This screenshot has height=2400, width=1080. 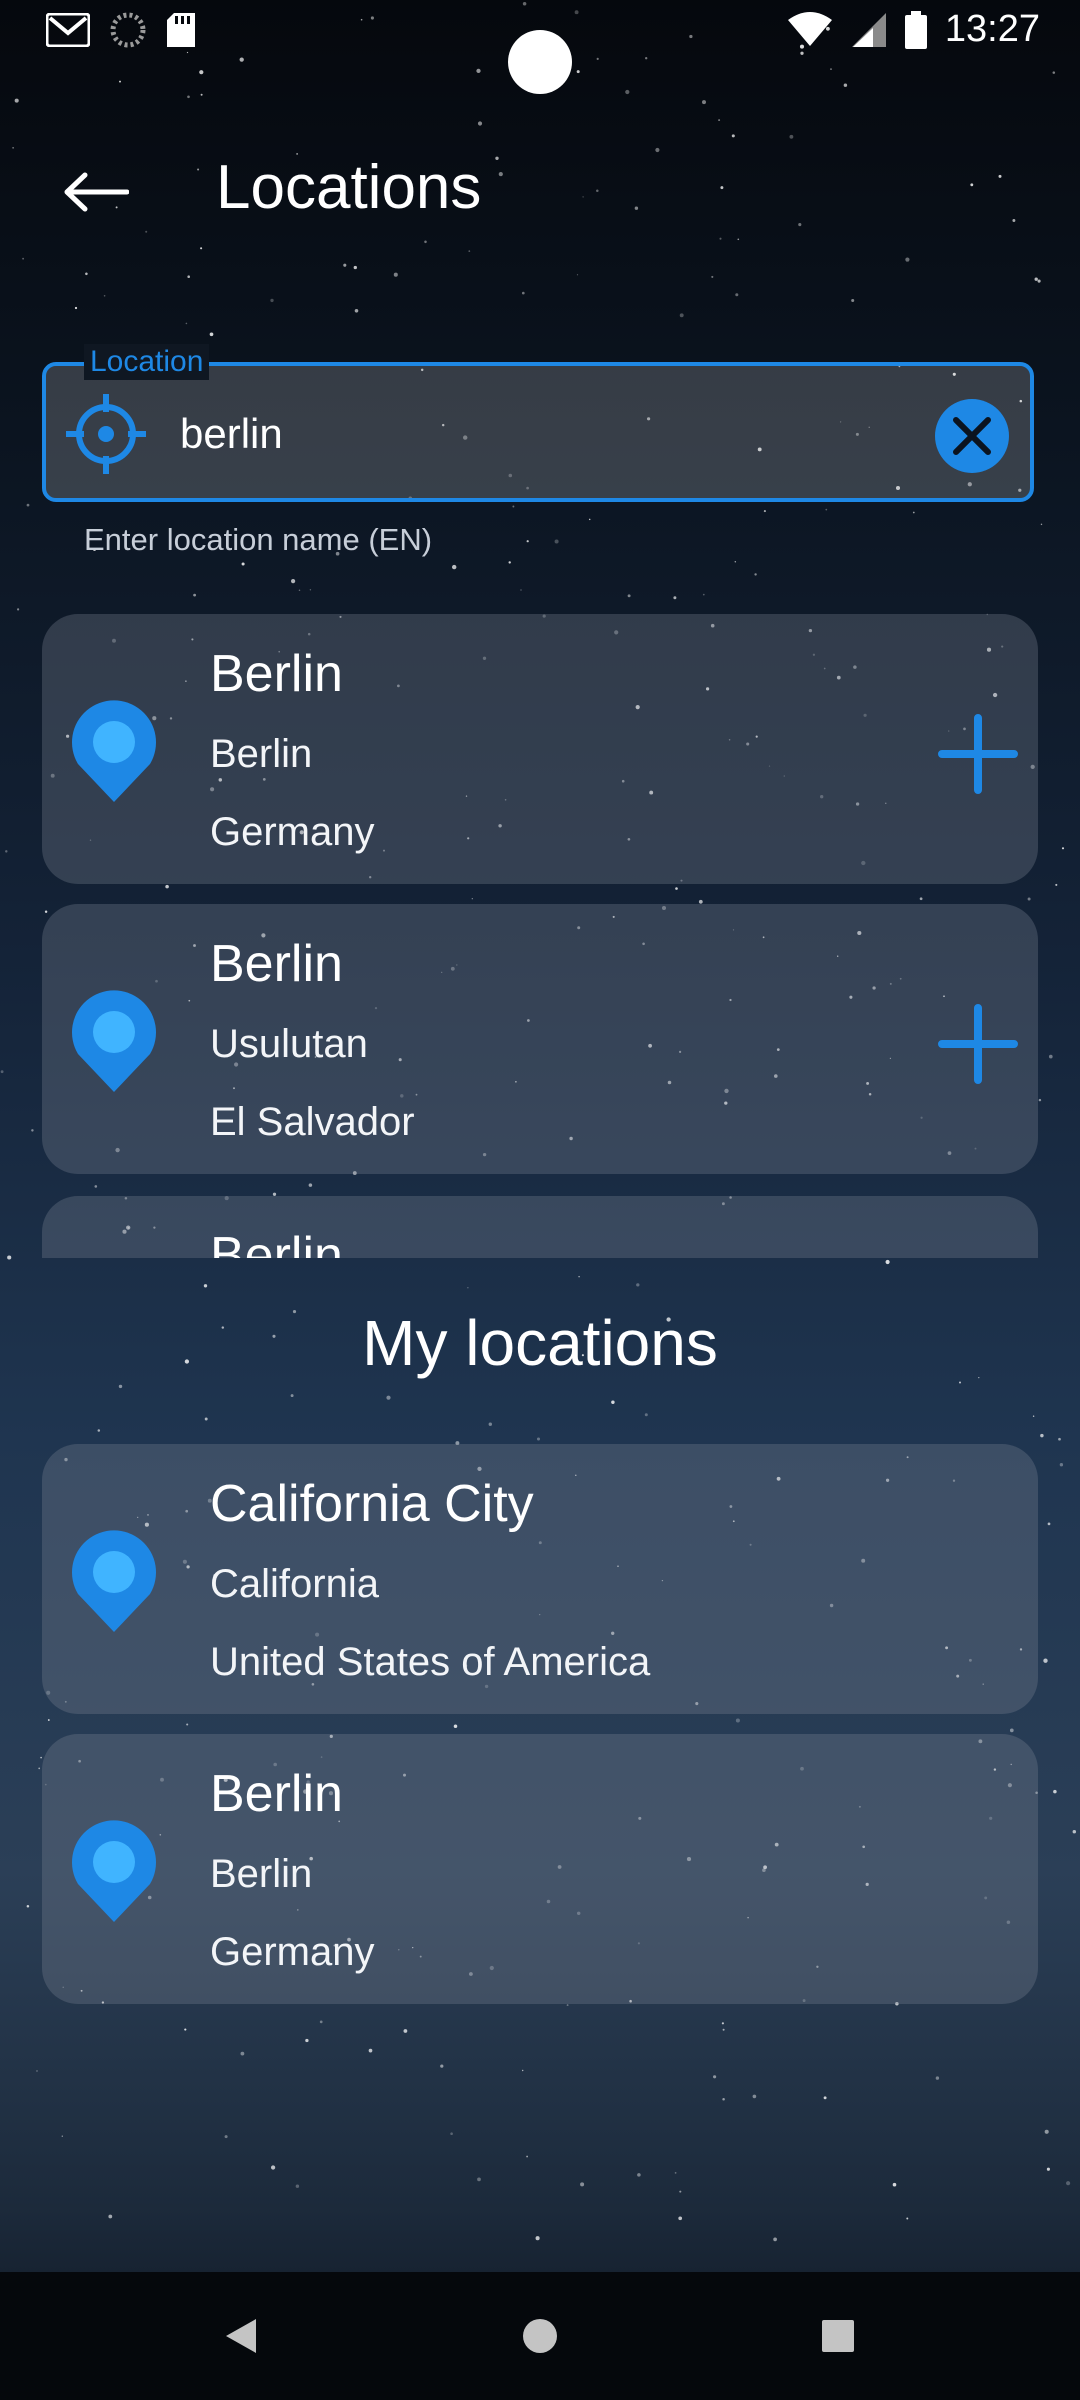 What do you see at coordinates (128, 30) in the screenshot?
I see `loading-icon` at bounding box center [128, 30].